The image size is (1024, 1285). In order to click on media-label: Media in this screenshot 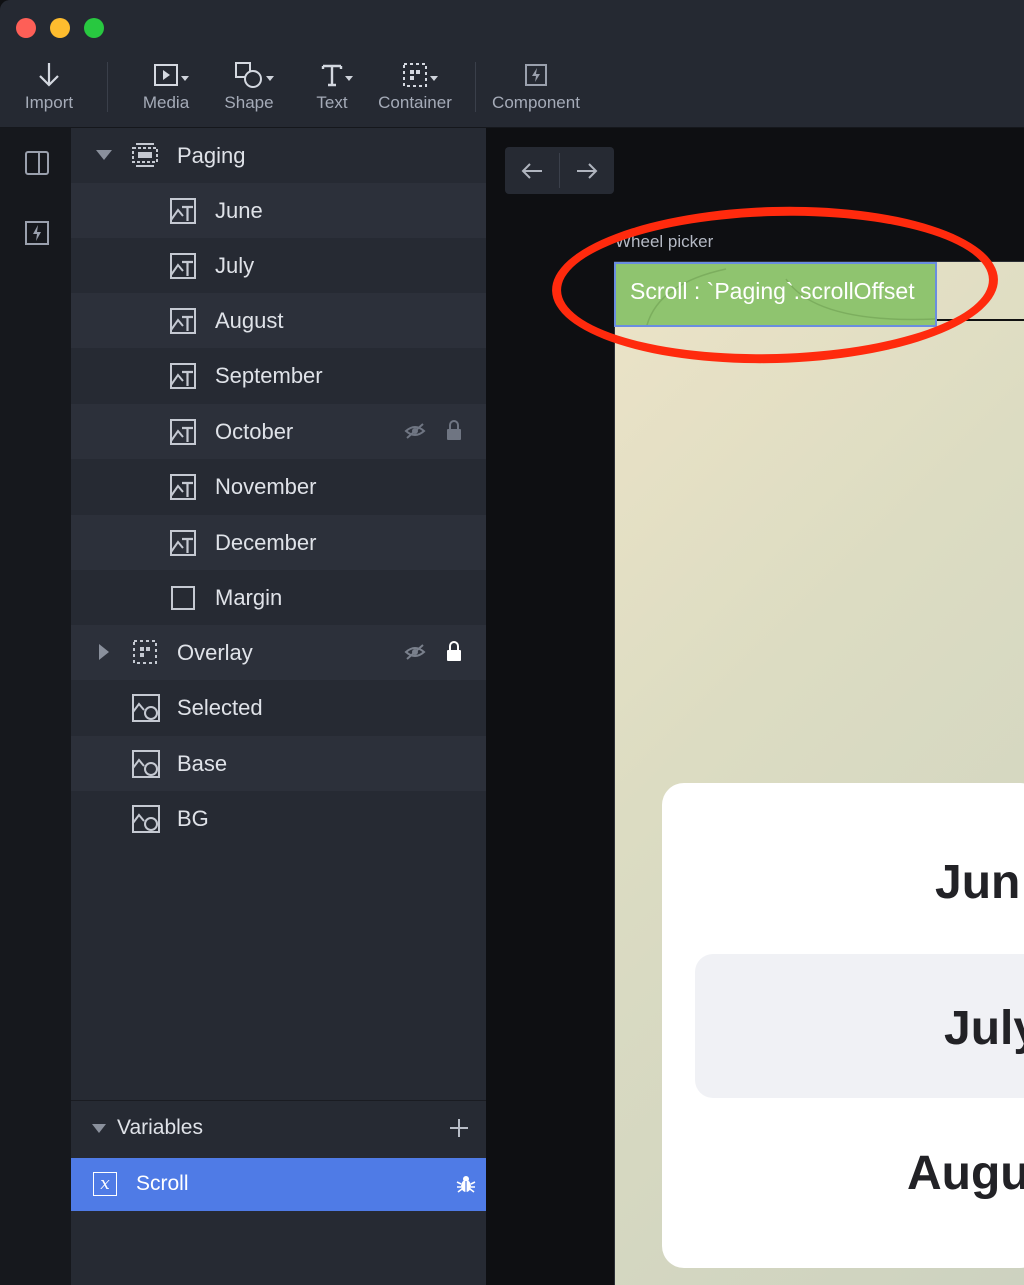, I will do `click(166, 102)`.